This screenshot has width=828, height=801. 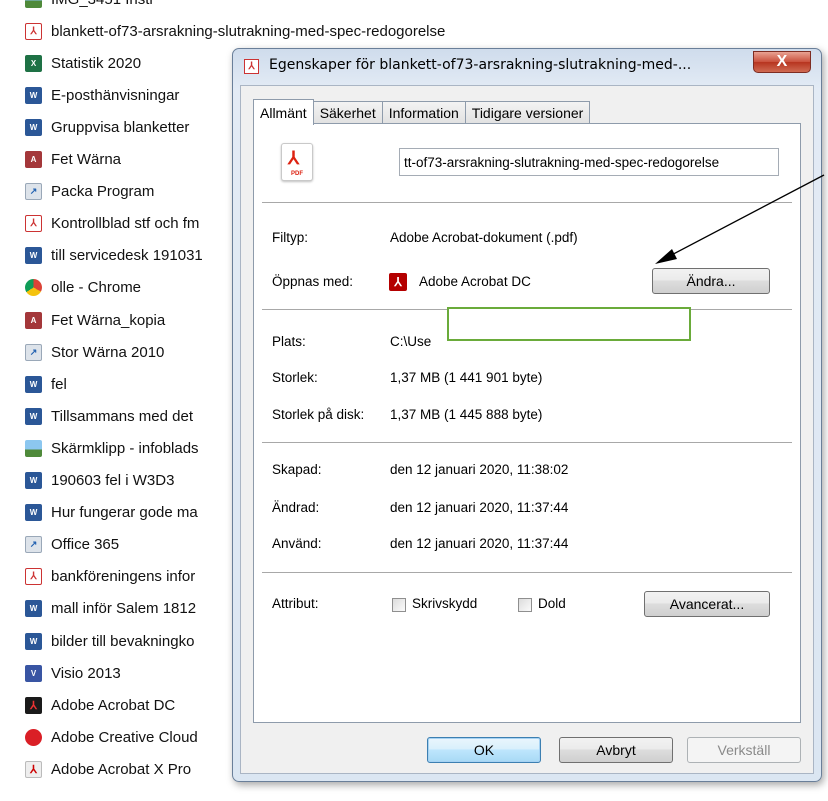 I want to click on cancel-button: Avbryt, so click(x=616, y=750).